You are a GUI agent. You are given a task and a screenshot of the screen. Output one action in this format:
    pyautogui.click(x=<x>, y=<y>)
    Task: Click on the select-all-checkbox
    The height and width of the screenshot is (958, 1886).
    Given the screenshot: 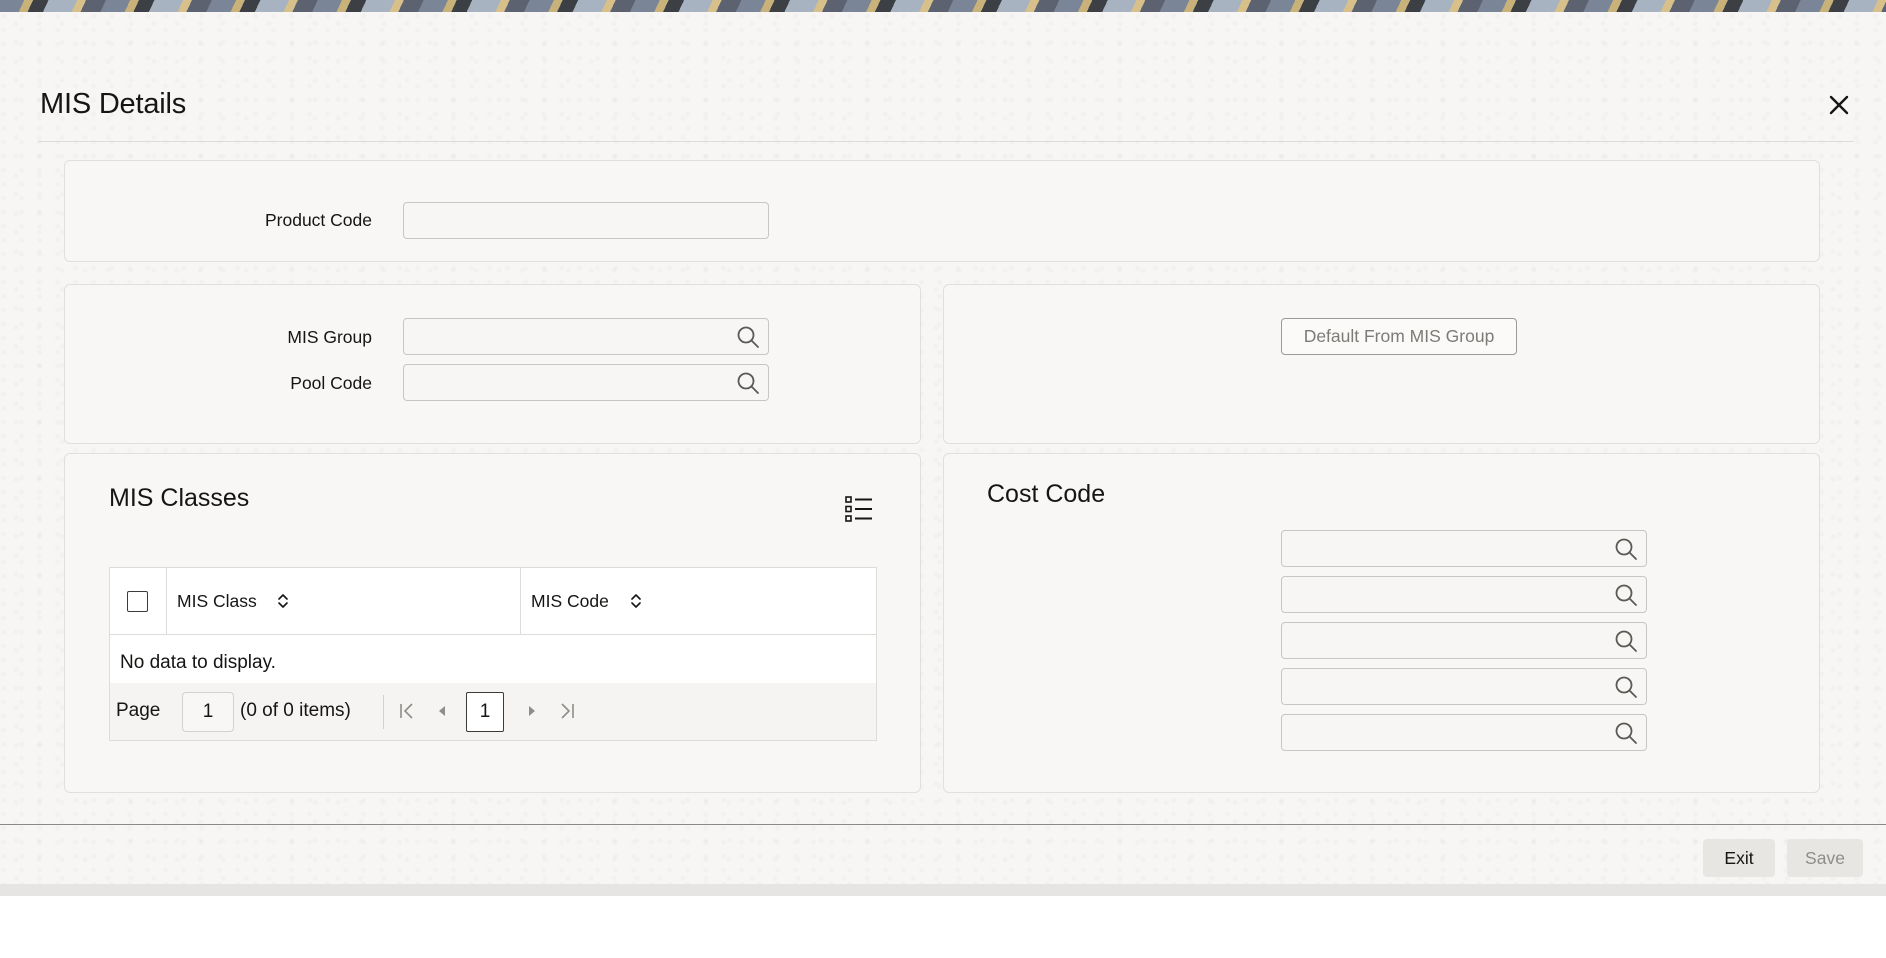 What is the action you would take?
    pyautogui.click(x=137, y=601)
    